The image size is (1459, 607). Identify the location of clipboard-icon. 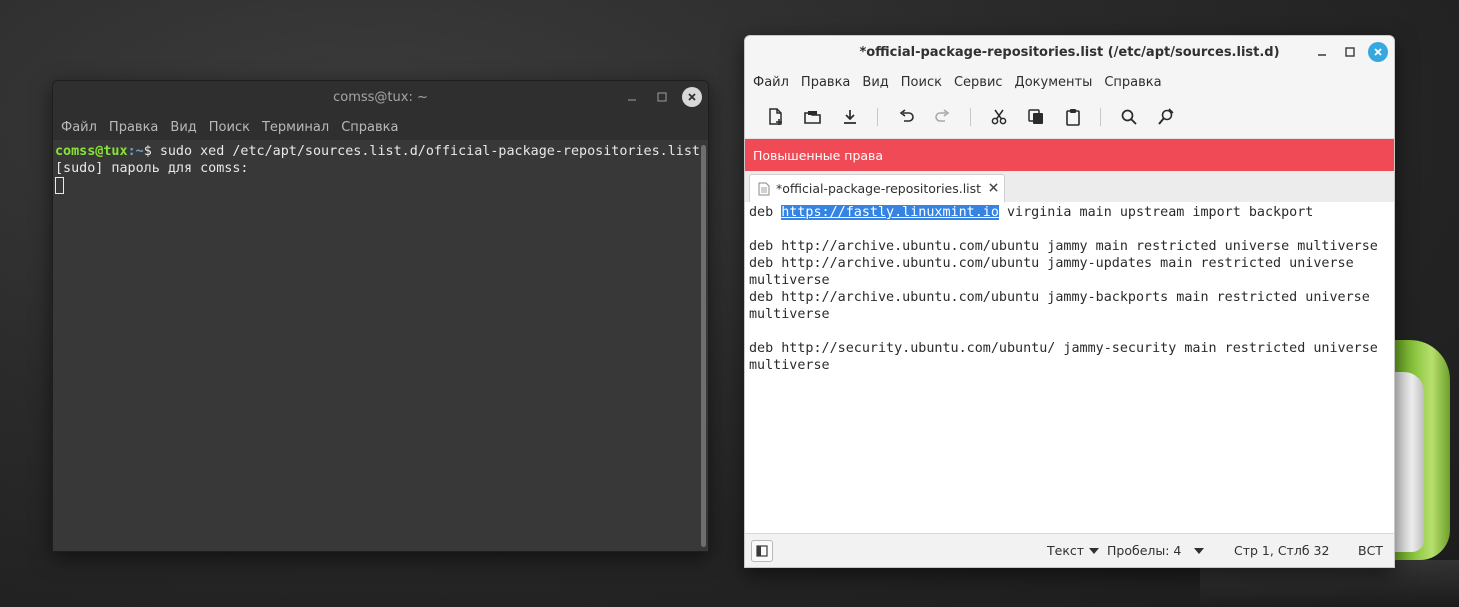
(1072, 117).